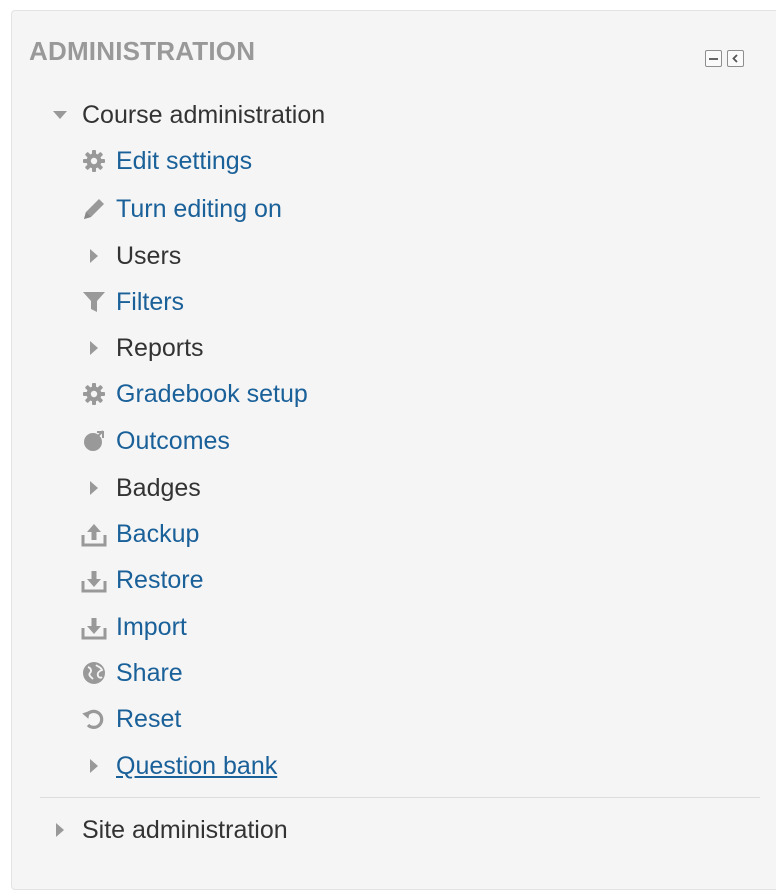 Image resolution: width=776 pixels, height=890 pixels. Describe the element at coordinates (149, 718) in the screenshot. I see `reset-link: Reset` at that location.